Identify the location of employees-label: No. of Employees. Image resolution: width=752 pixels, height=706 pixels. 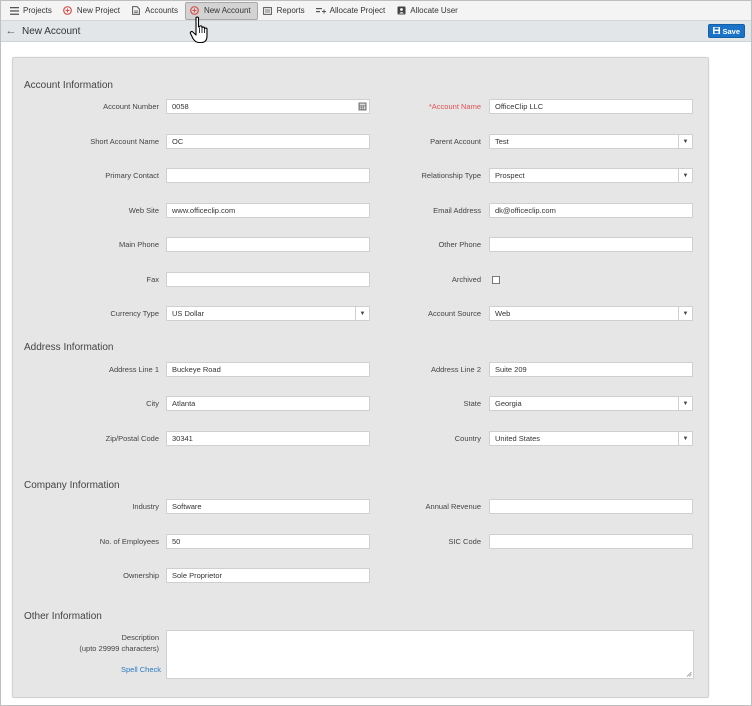
(129, 541).